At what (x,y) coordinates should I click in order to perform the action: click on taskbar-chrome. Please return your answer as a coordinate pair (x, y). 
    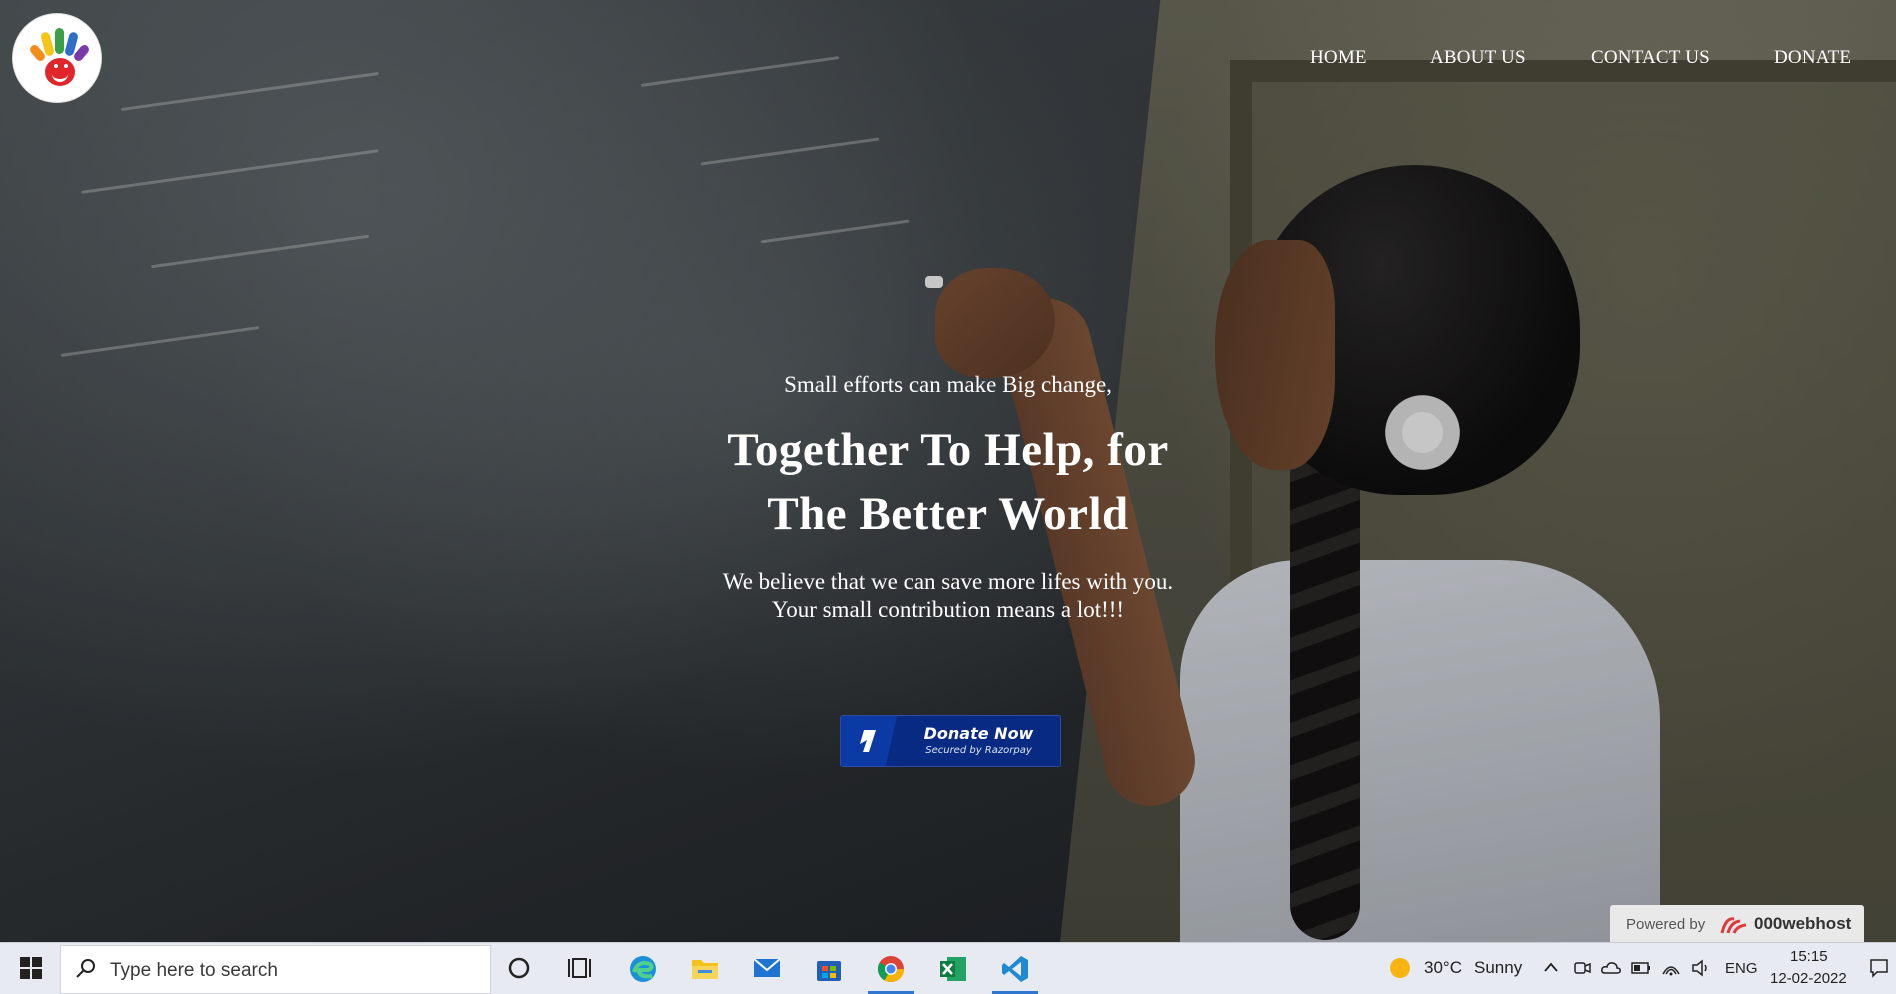
    Looking at the image, I should click on (891, 968).